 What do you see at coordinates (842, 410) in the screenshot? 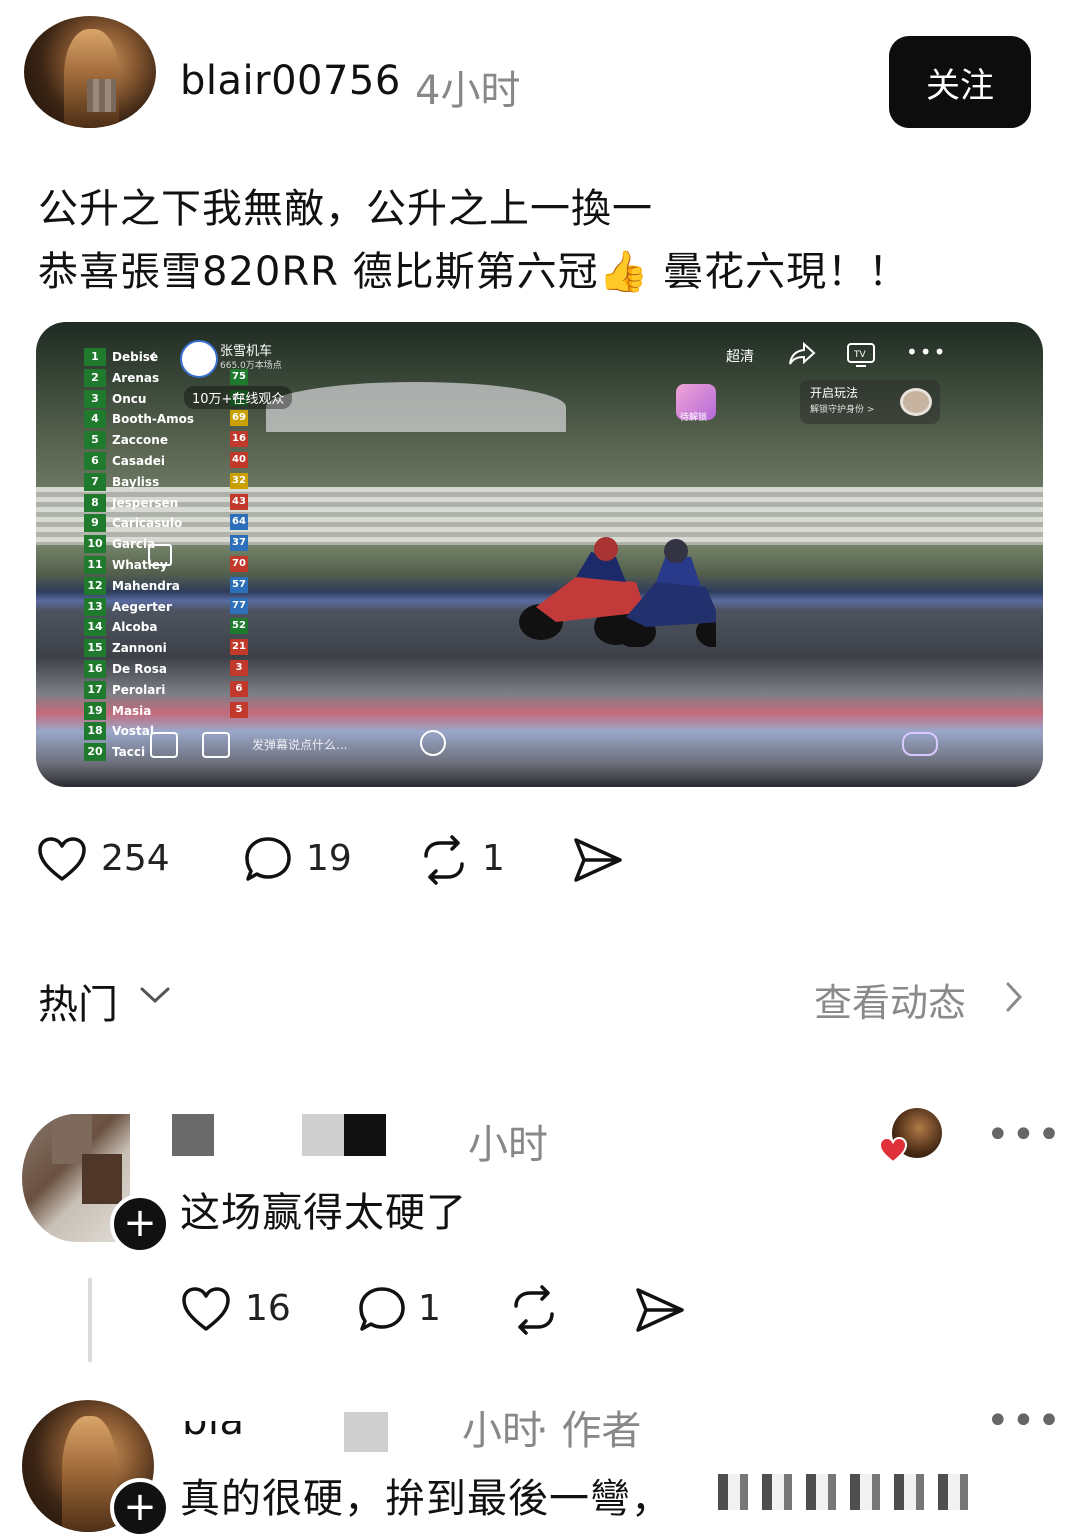
I see `play-mode-sub: 解锁守护身份 >` at bounding box center [842, 410].